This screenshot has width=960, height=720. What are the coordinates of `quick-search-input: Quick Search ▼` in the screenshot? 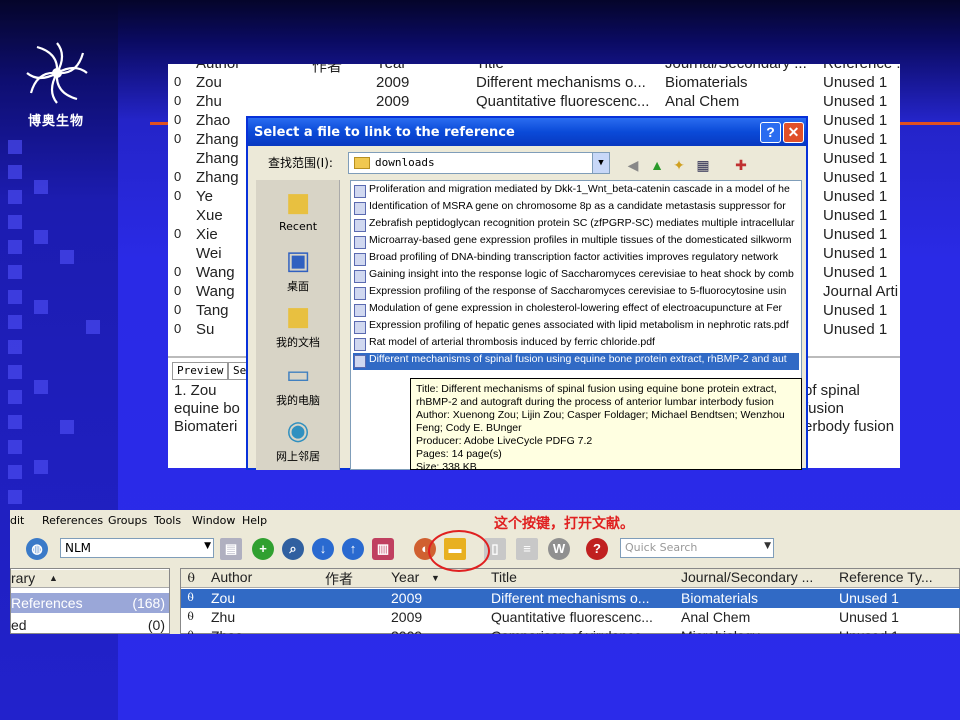 It's located at (697, 548).